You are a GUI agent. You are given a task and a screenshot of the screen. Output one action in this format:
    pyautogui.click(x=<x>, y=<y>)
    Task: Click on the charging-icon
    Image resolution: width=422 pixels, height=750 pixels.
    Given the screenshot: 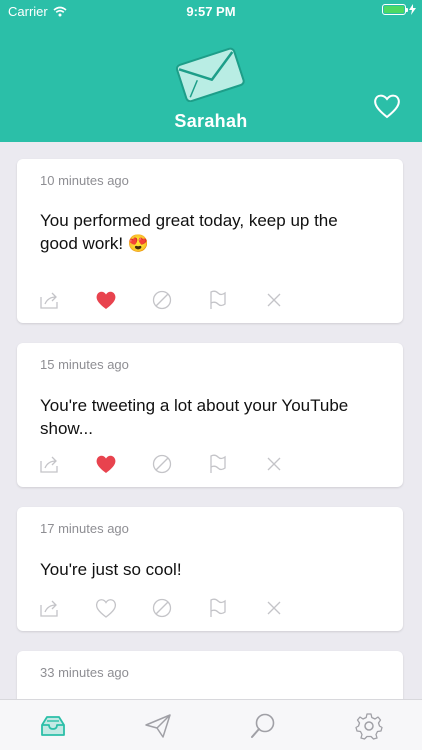 What is the action you would take?
    pyautogui.click(x=412, y=9)
    